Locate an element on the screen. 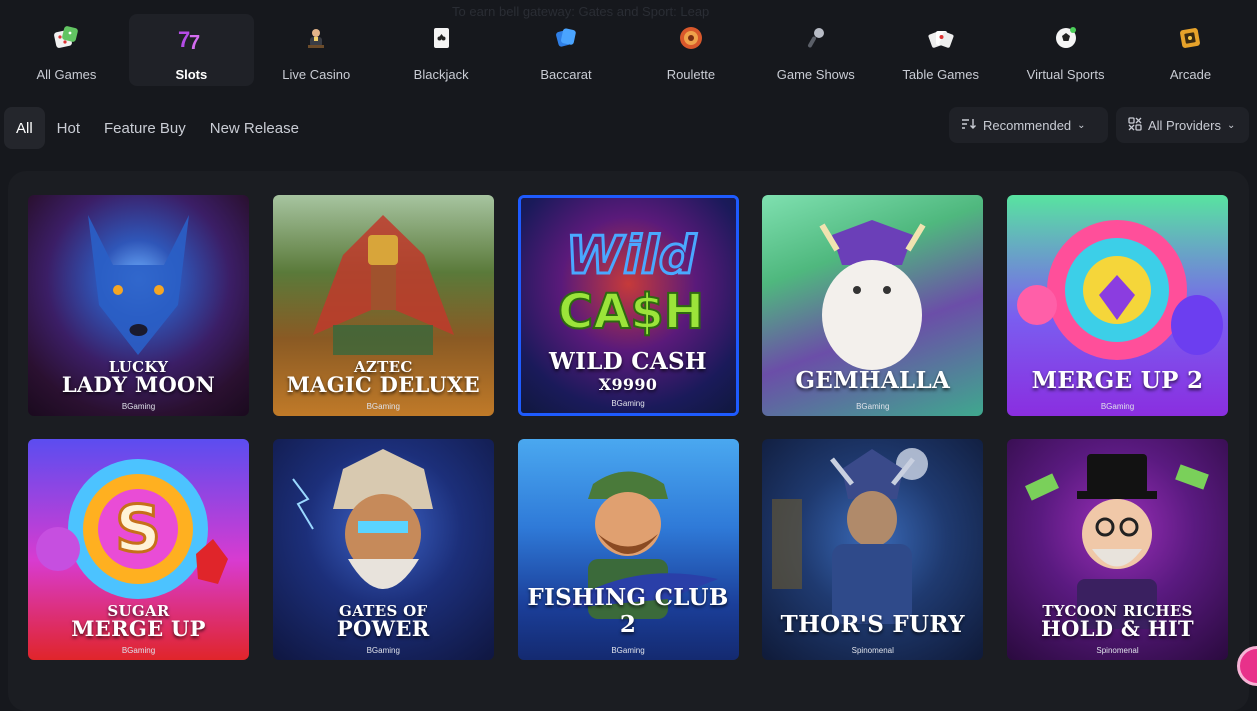  game-card-wild-cash: Wild CA$H WILD CASH X9990 BGaming is located at coordinates (628, 305).